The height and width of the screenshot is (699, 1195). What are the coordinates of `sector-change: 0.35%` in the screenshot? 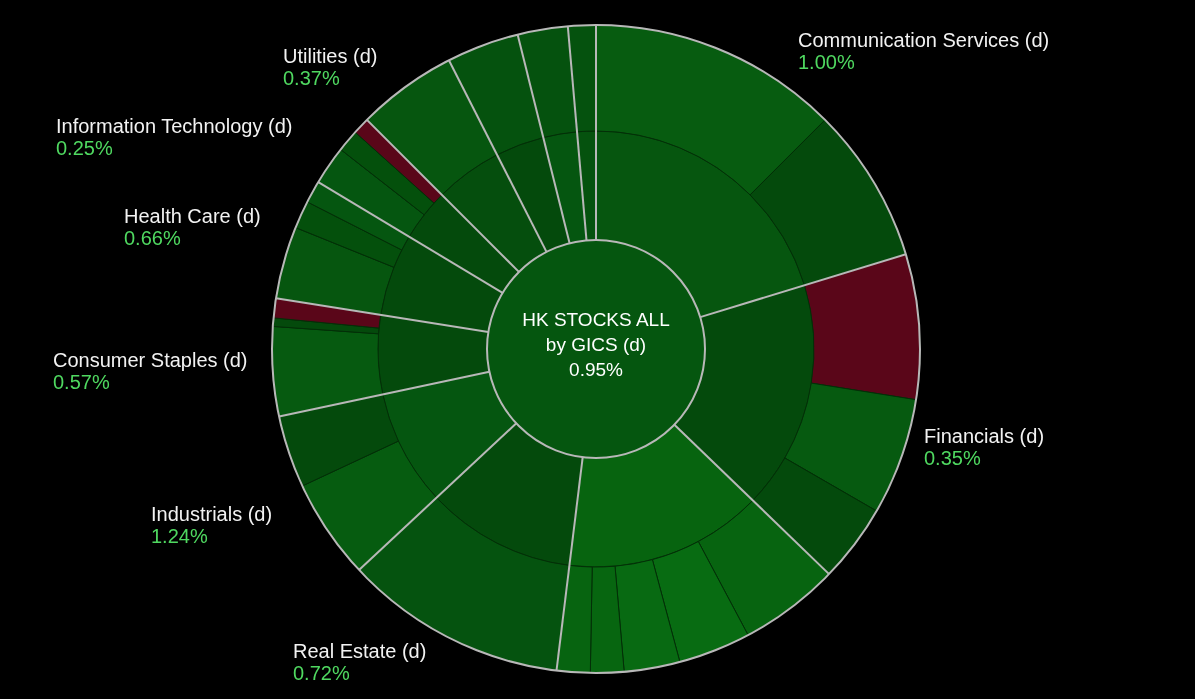 It's located at (952, 458).